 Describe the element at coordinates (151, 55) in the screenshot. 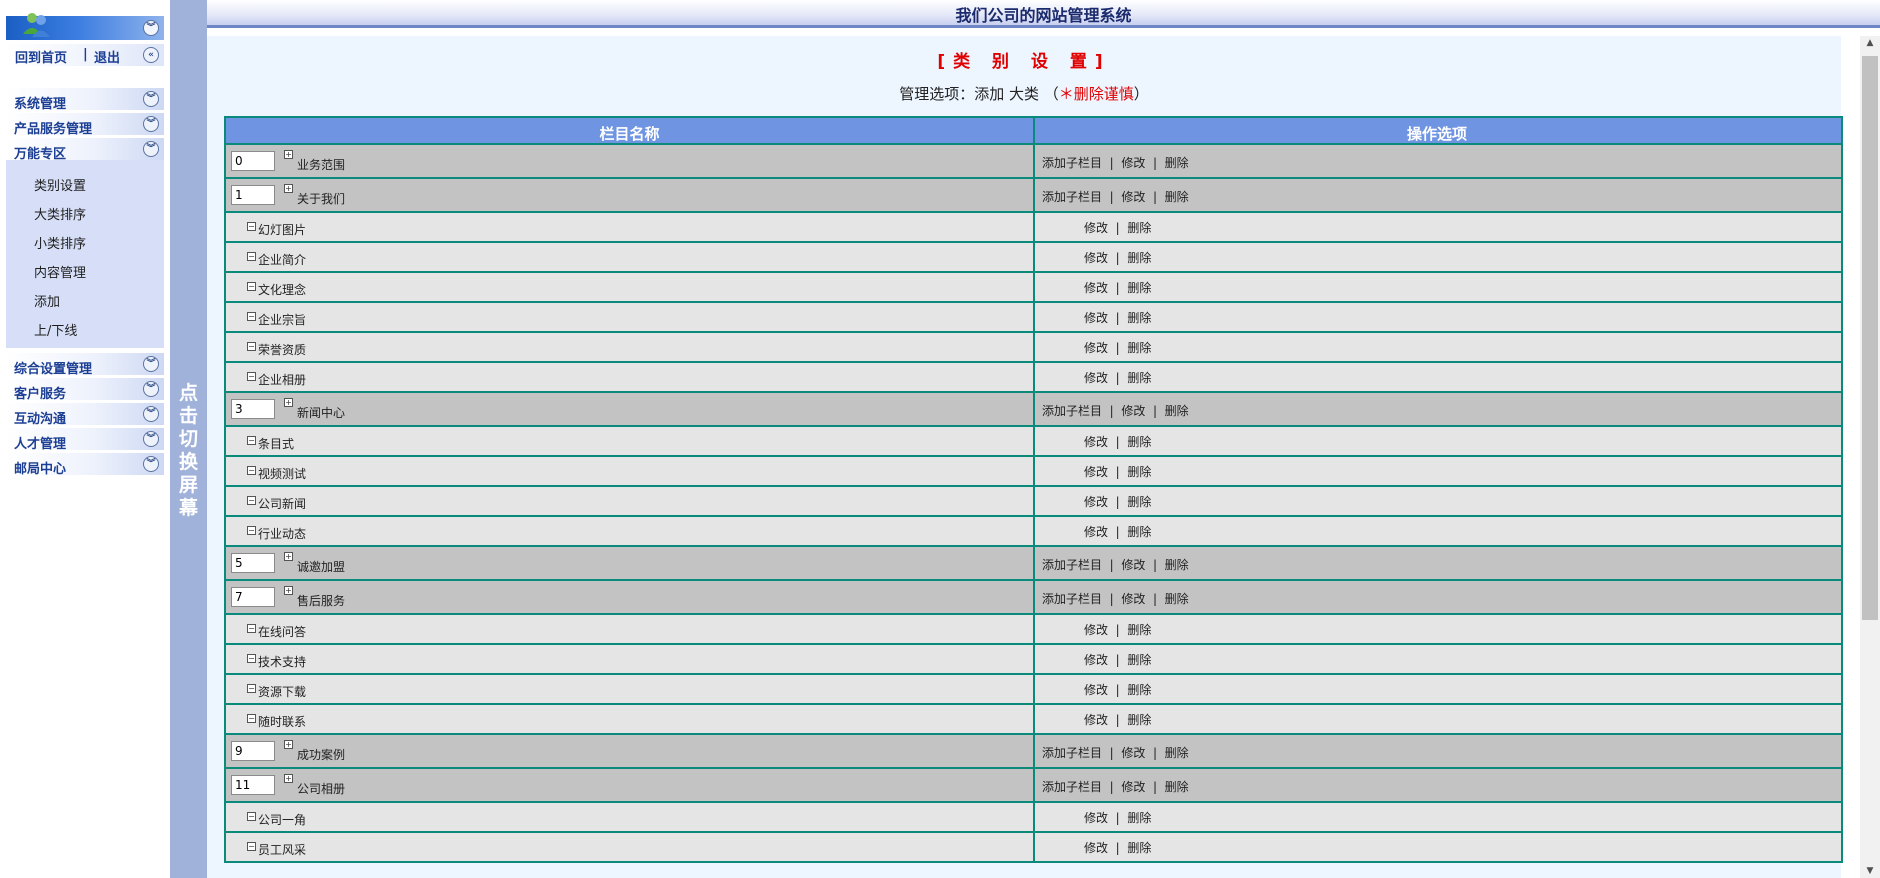

I see `hide-sidebar-icon: «` at that location.